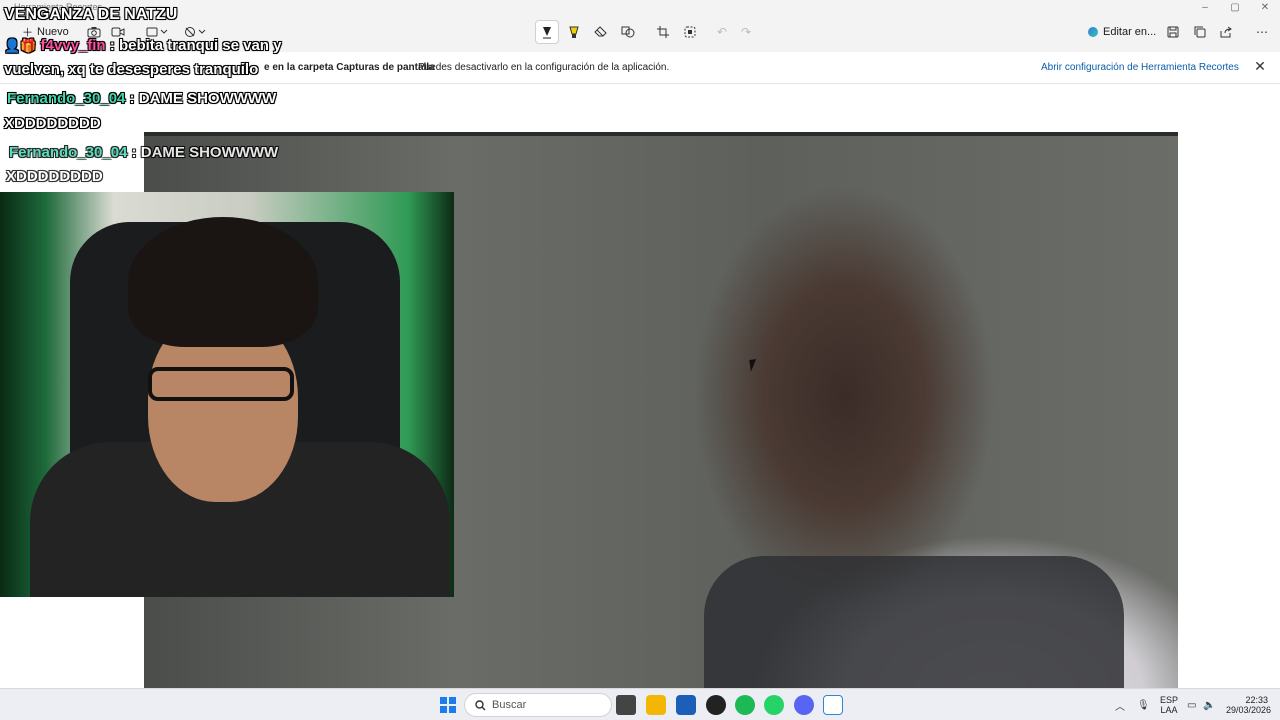 The height and width of the screenshot is (720, 1280). What do you see at coordinates (804, 705) in the screenshot?
I see `discord-icon` at bounding box center [804, 705].